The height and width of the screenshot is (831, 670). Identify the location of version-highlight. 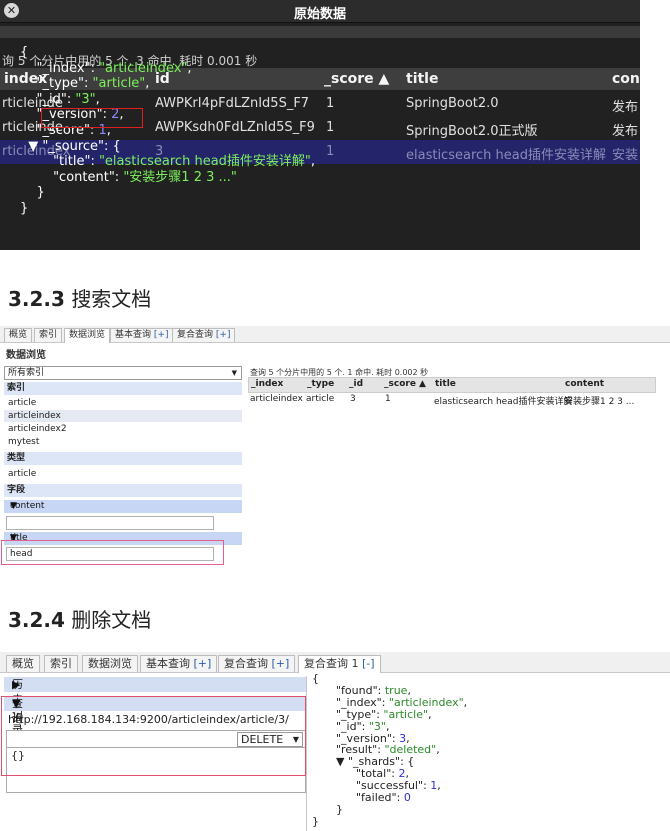
(92, 118).